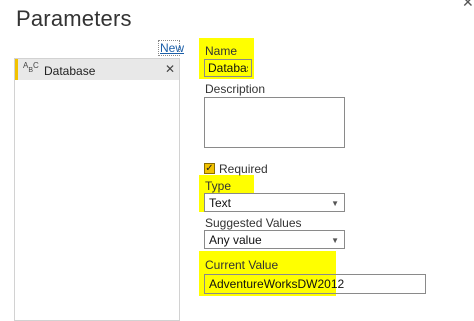 The image size is (474, 321). Describe the element at coordinates (172, 48) in the screenshot. I see `new-parameter-link: New` at that location.